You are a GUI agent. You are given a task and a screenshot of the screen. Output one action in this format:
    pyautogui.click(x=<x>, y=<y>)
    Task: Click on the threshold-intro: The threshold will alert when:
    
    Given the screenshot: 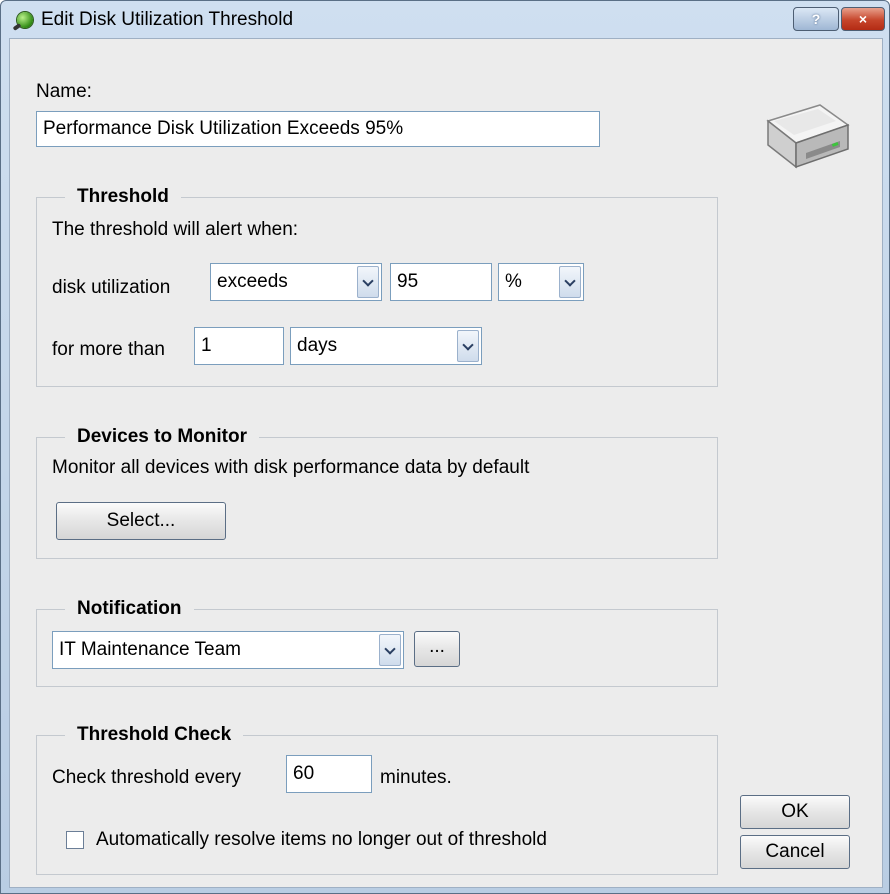 What is the action you would take?
    pyautogui.click(x=175, y=229)
    